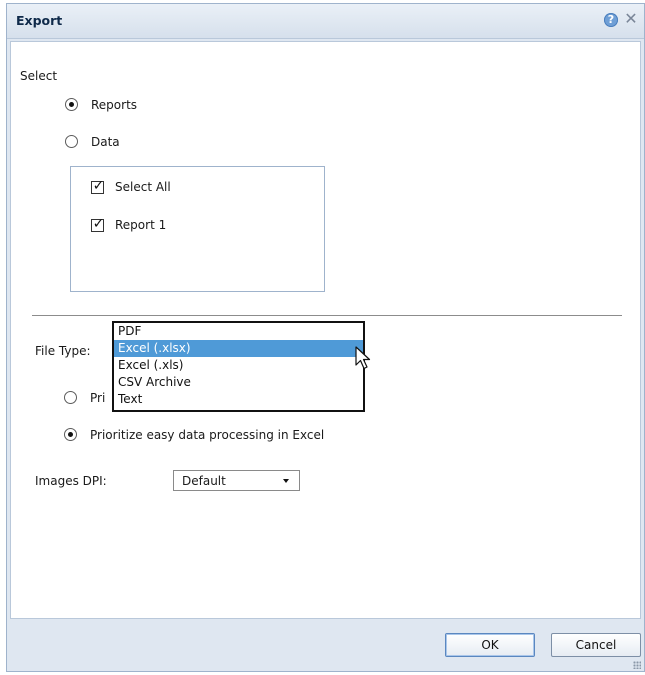 This screenshot has width=645, height=675. Describe the element at coordinates (197, 229) in the screenshot. I see `report-list: ✓ Select All ✓ Report 1` at that location.